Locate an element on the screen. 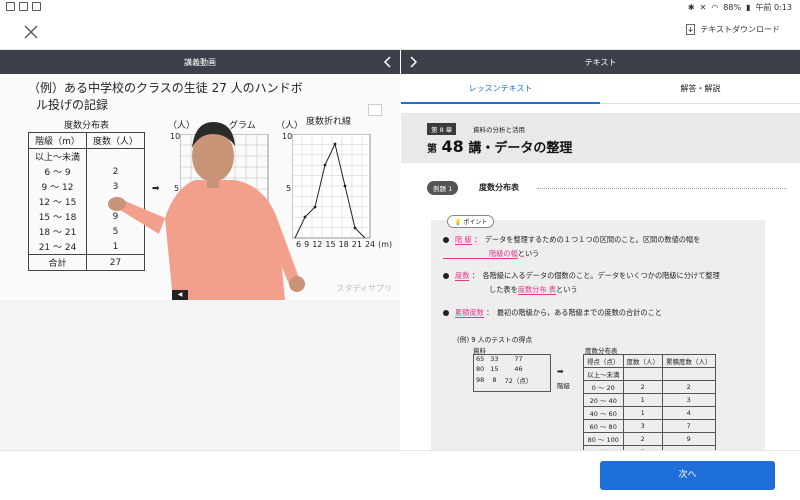  bluetooth-icon: ✱ is located at coordinates (691, 7).